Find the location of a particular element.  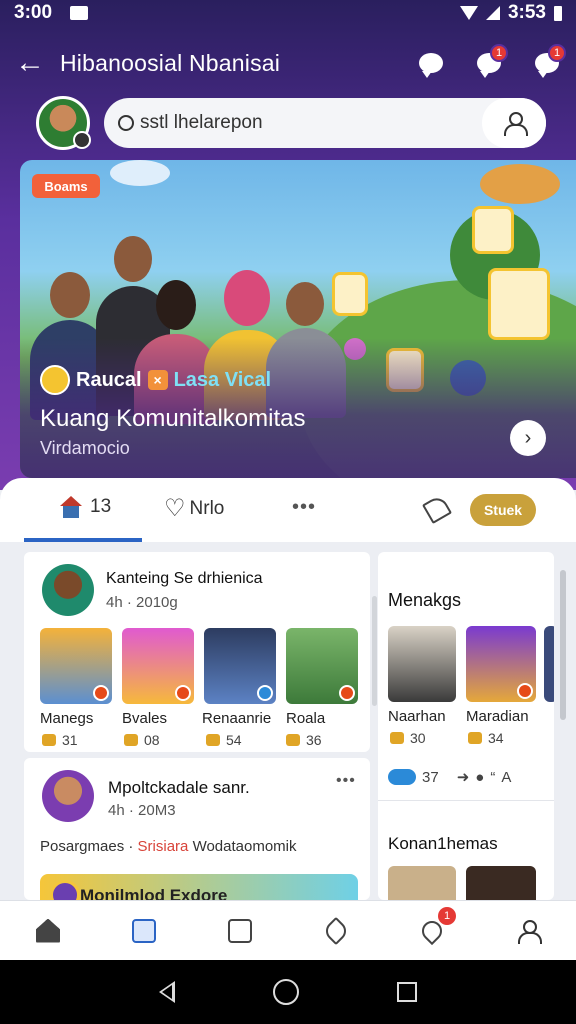

action-bar: 13 ♡ Nrlo ••• Stuek is located at coordinates (288, 510).